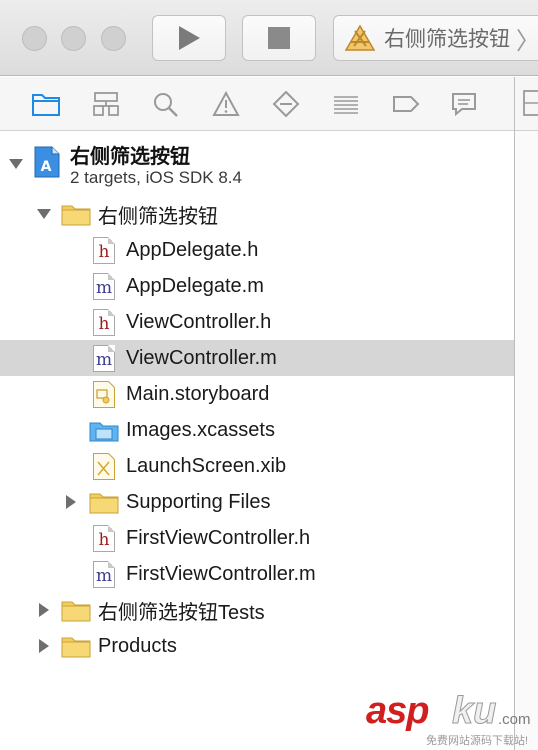 Image resolution: width=538 pixels, height=750 pixels. I want to click on site-watermark-logo: asp ku .com 免费网站源码下载站!, so click(451, 719).